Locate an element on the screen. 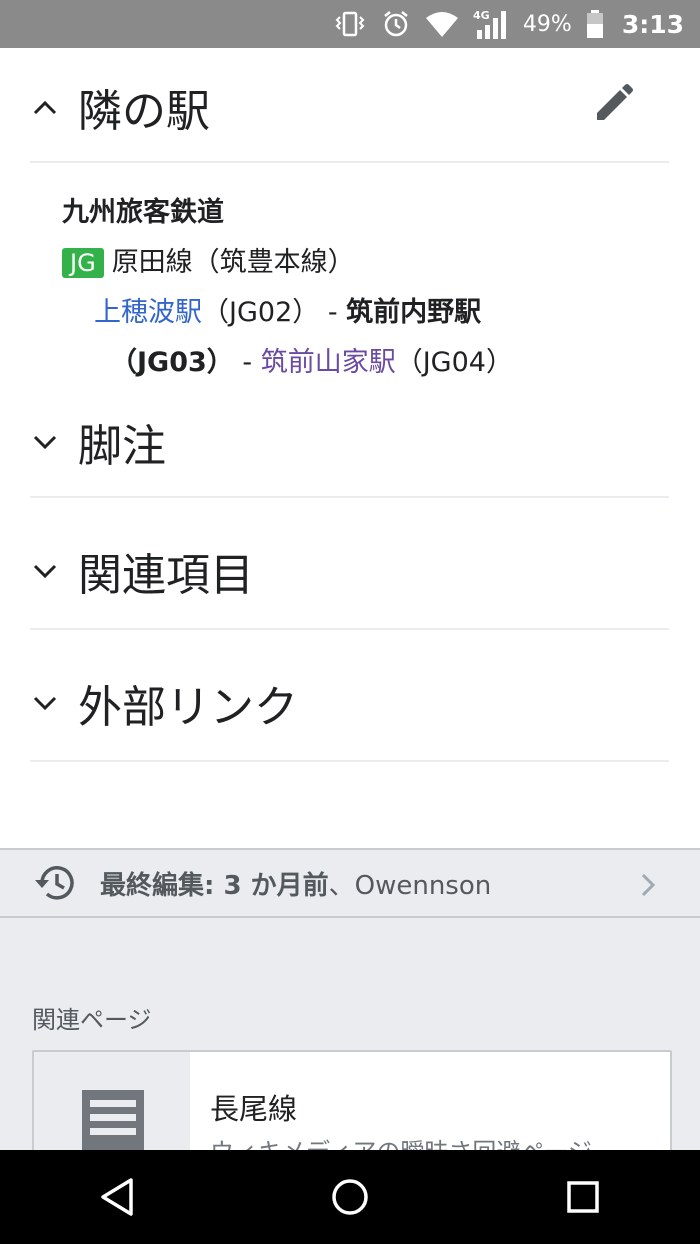 Image resolution: width=700 pixels, height=1244 pixels. stations-row-continued: （JG03） - 筑前山家駅（JG04） is located at coordinates (362, 363).